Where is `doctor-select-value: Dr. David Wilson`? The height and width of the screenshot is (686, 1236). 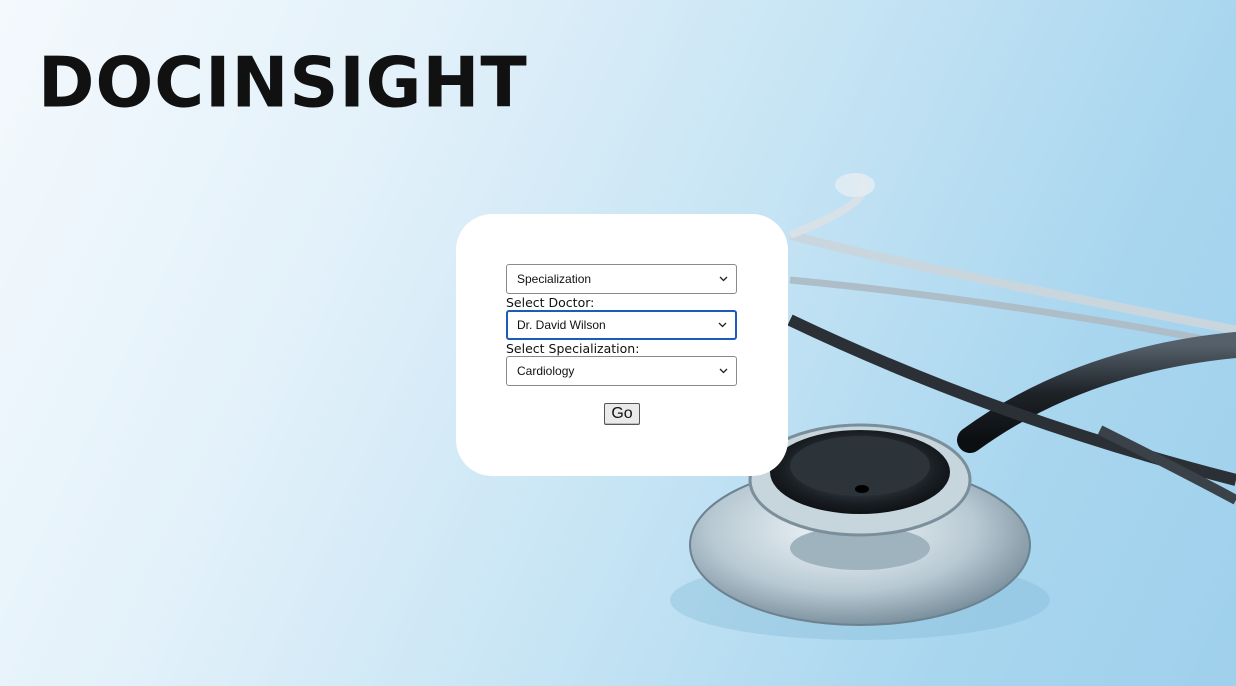
doctor-select-value: Dr. David Wilson is located at coordinates (561, 325).